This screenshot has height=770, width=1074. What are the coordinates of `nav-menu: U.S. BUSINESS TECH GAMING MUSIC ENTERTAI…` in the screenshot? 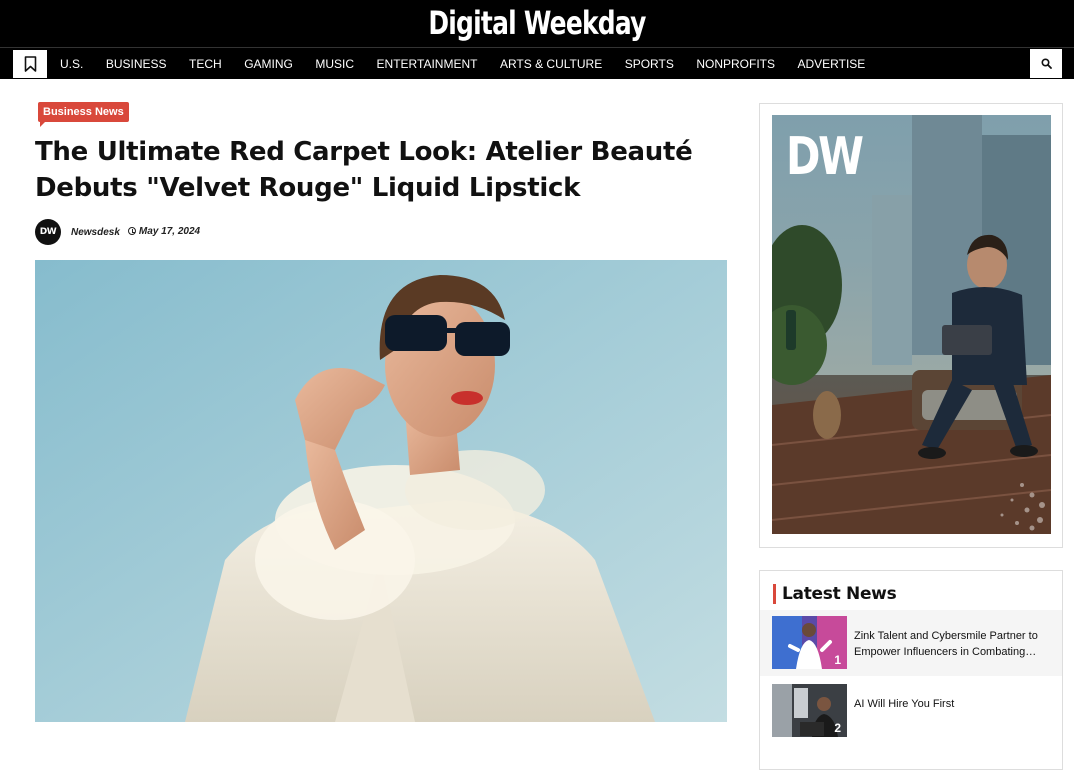 It's located at (474, 63).